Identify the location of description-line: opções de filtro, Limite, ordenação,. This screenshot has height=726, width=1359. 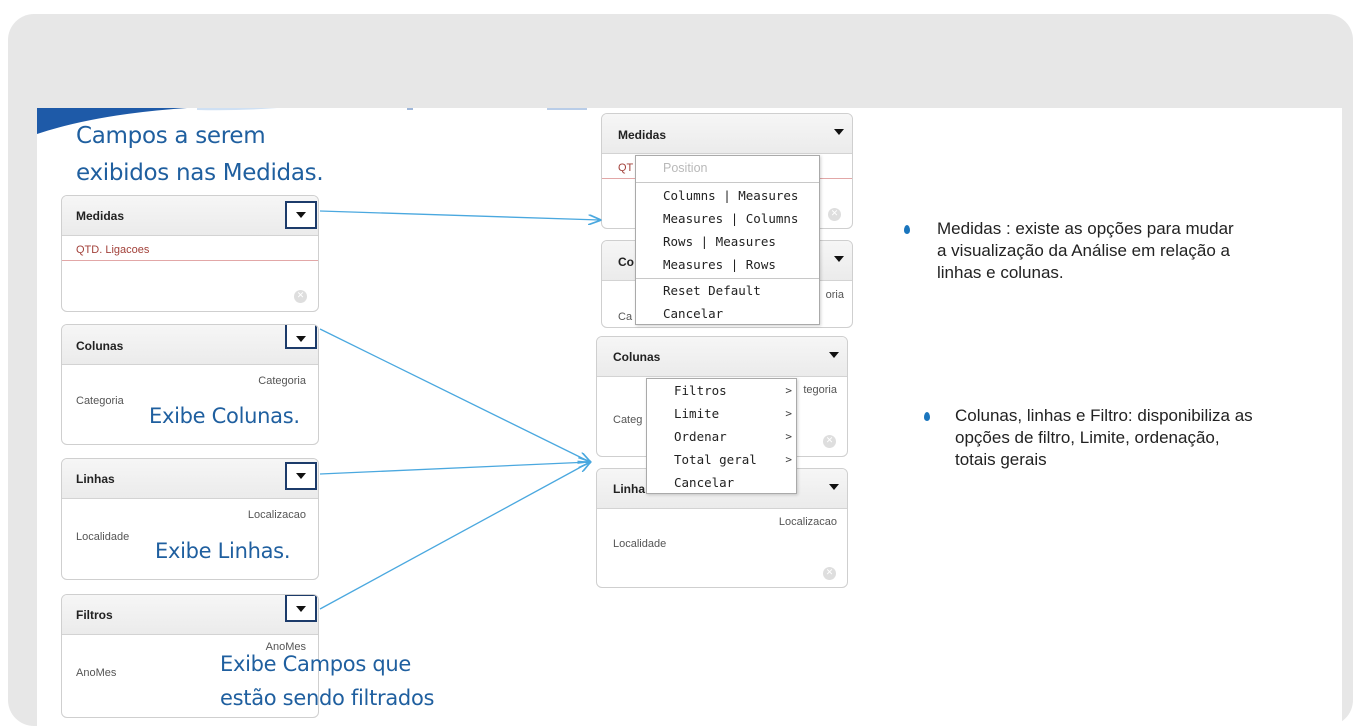
(1087, 437).